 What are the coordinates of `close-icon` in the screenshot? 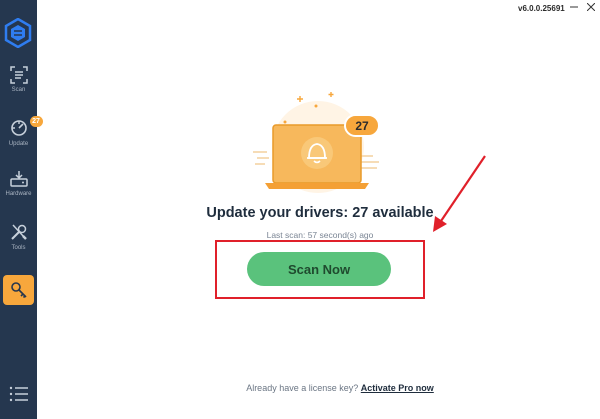 It's located at (591, 7).